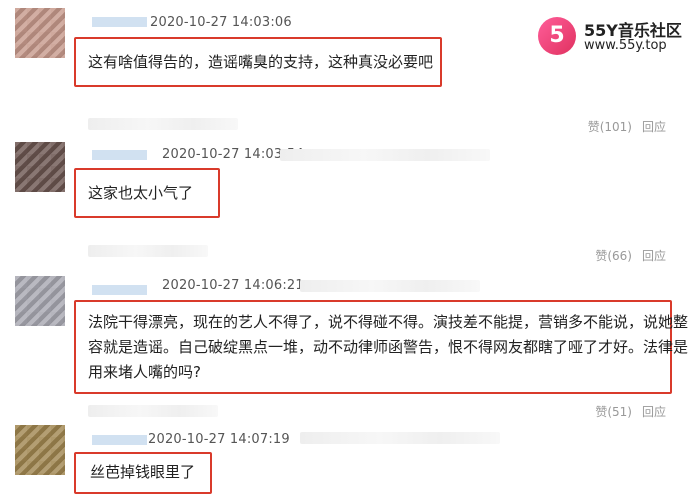  I want to click on comment-timestamp: 2020-10-27 14:06:21, so click(233, 285).